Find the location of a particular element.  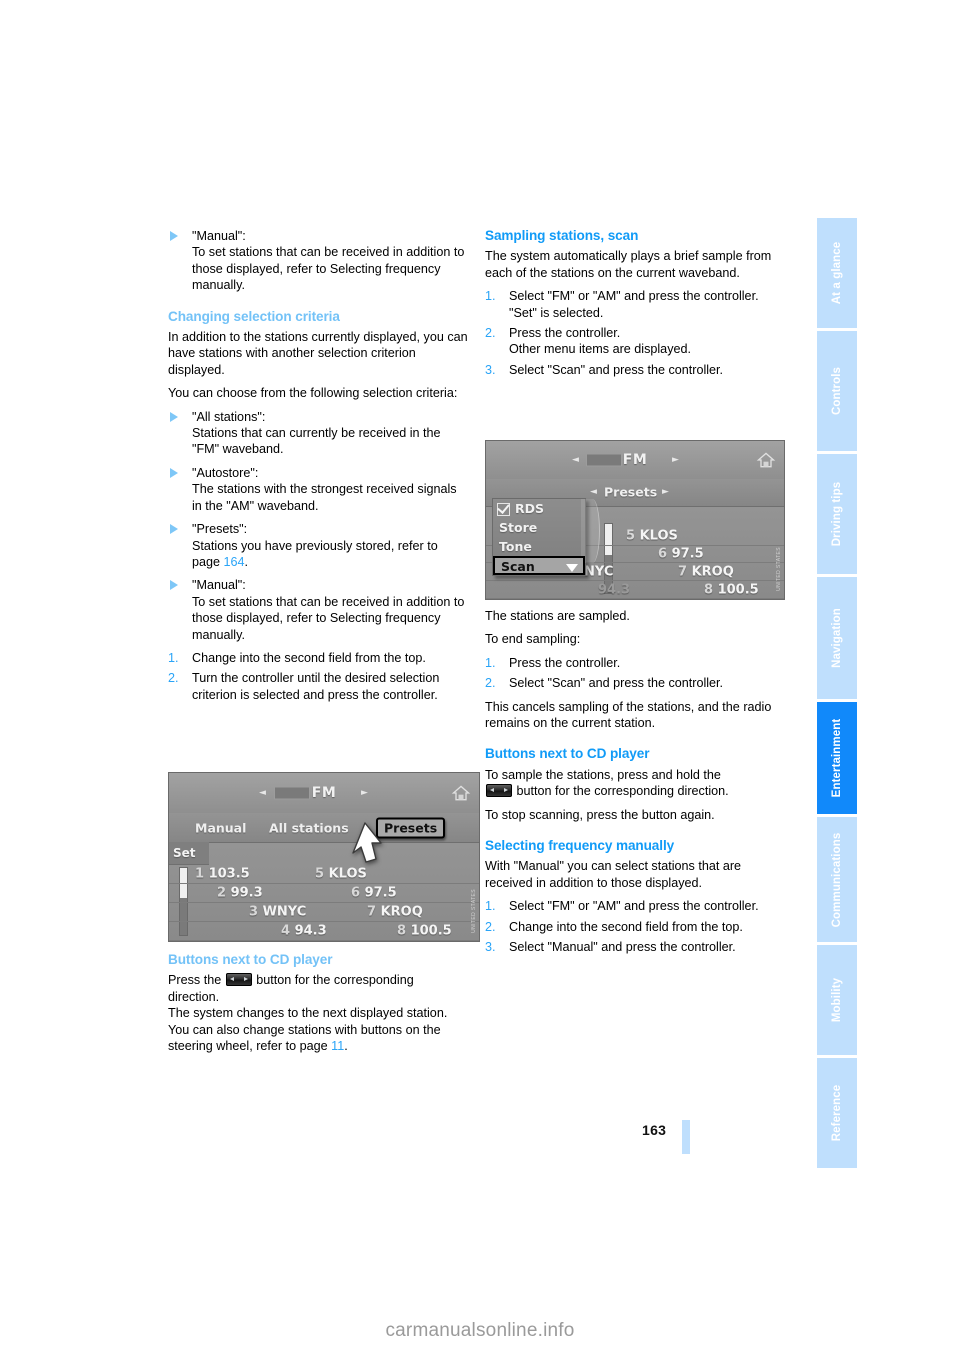

menu-item-label: Tone is located at coordinates (515, 546).